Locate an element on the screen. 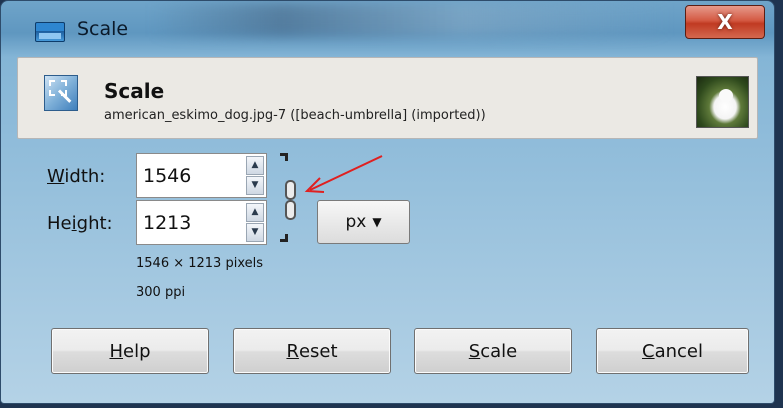  help-button: Help is located at coordinates (130, 351).